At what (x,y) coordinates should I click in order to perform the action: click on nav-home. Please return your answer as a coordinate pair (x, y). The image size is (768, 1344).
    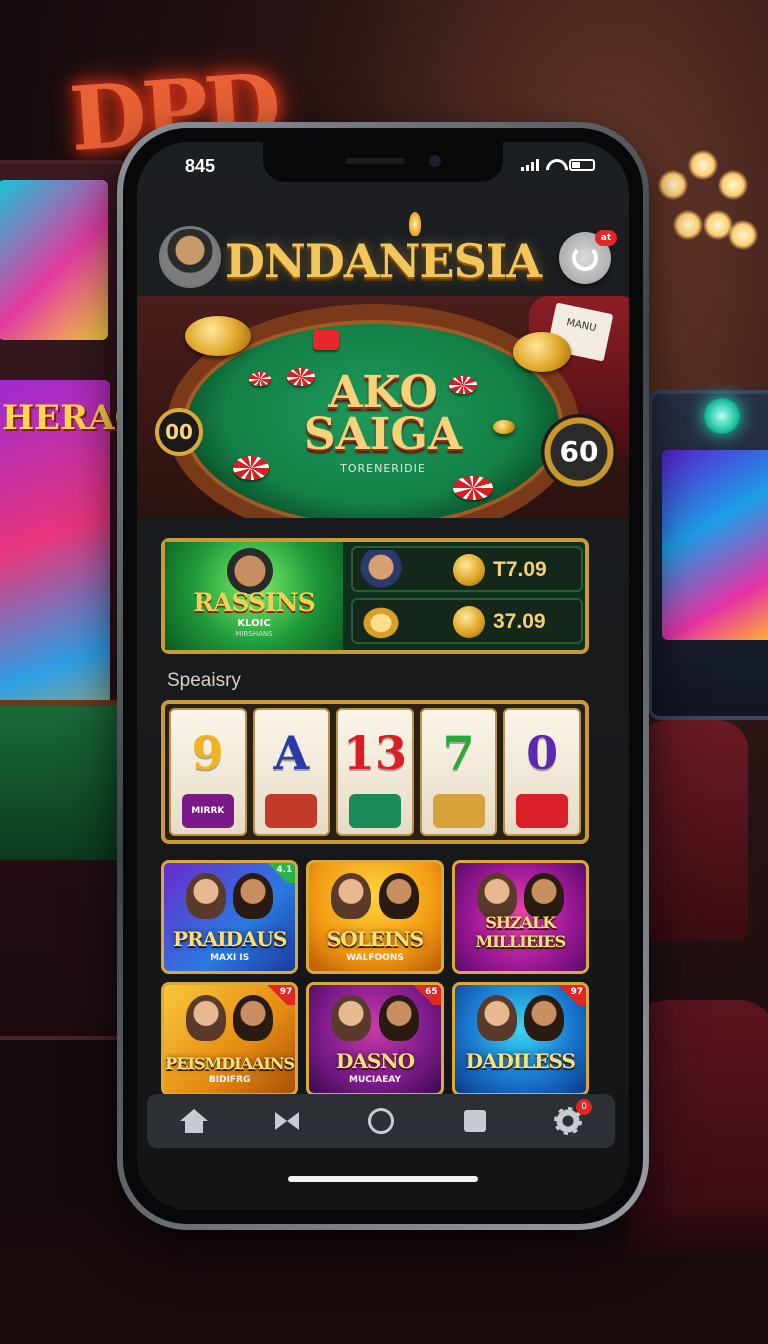
    Looking at the image, I should click on (194, 1121).